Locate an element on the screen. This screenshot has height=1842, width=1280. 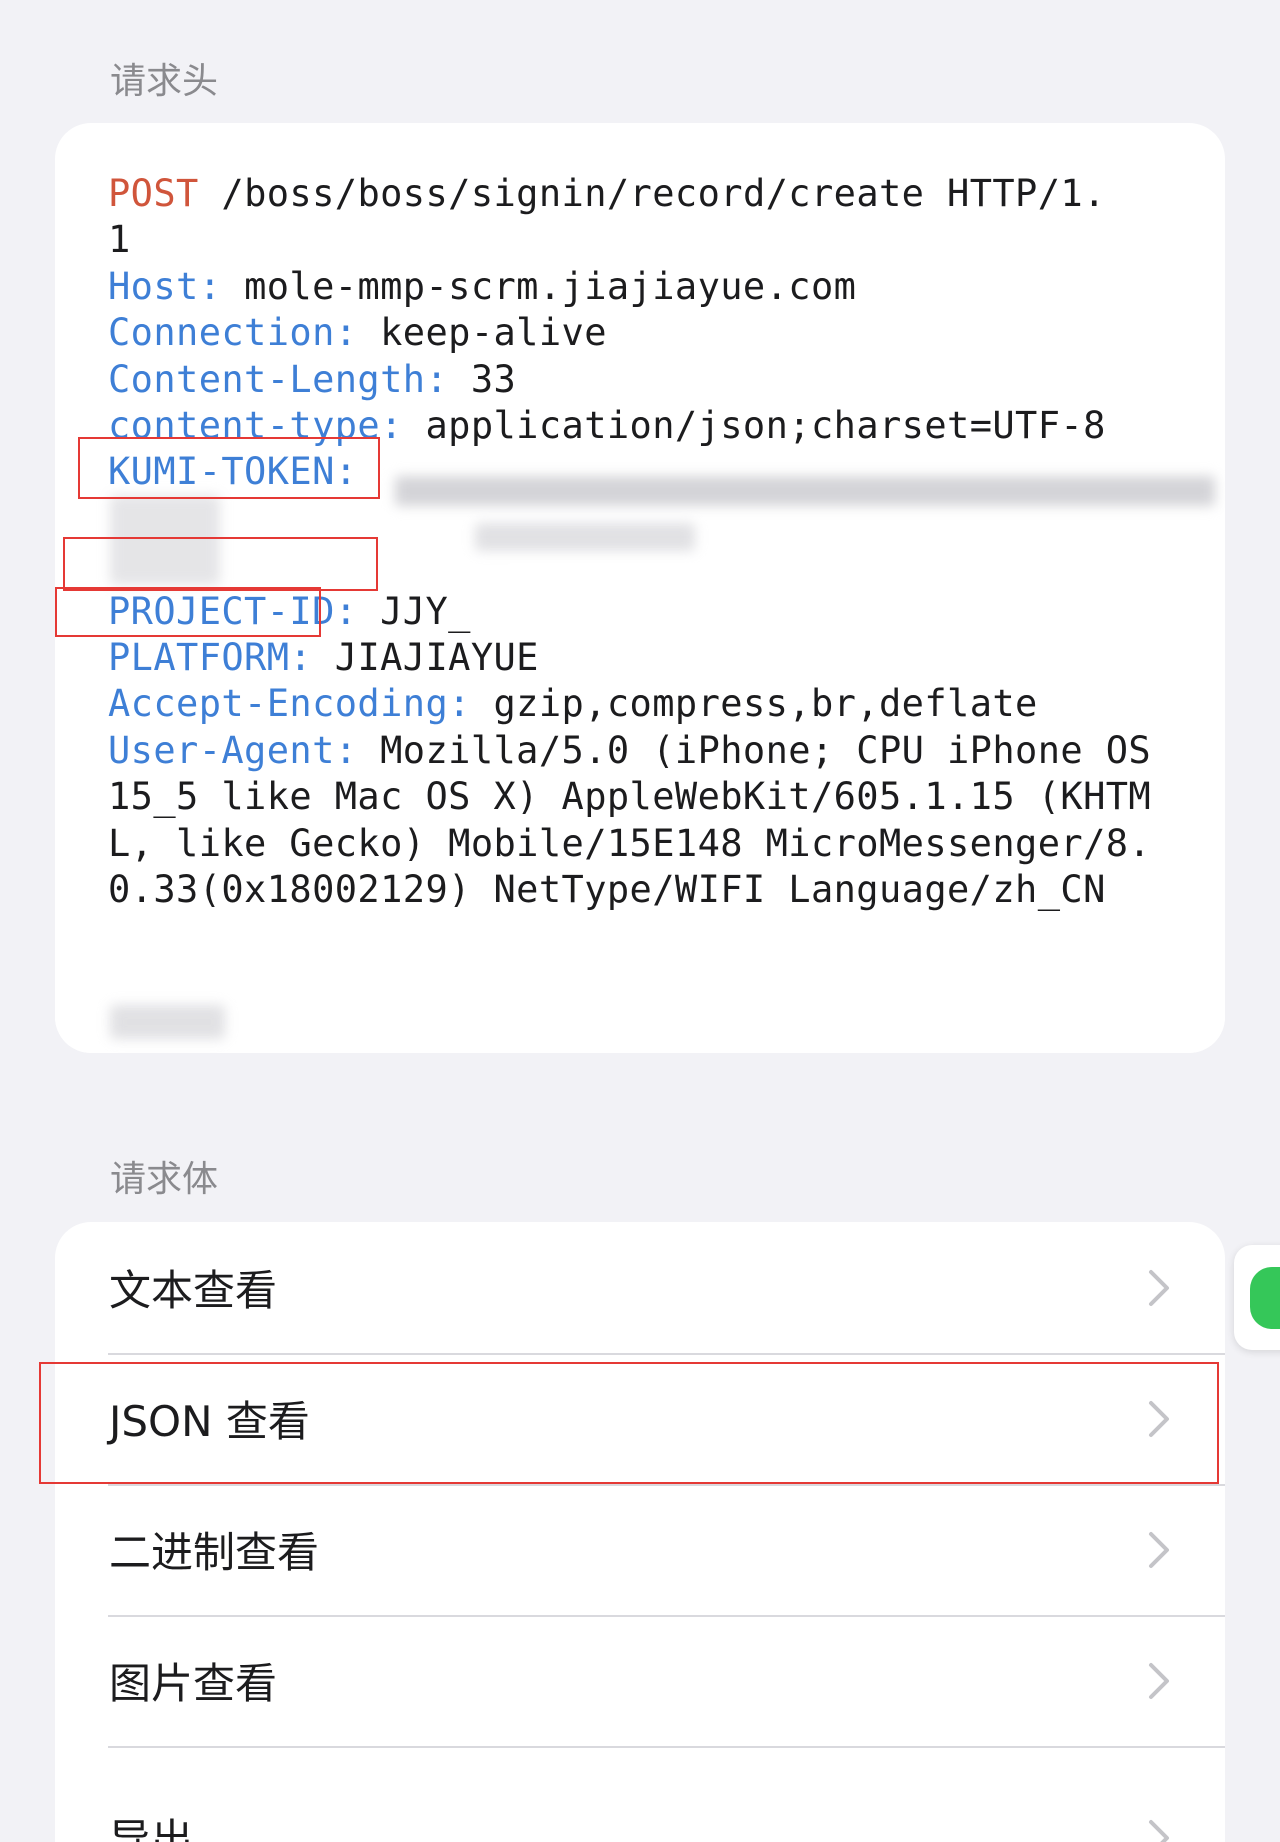
export-row: 导出 is located at coordinates (640, 1794).